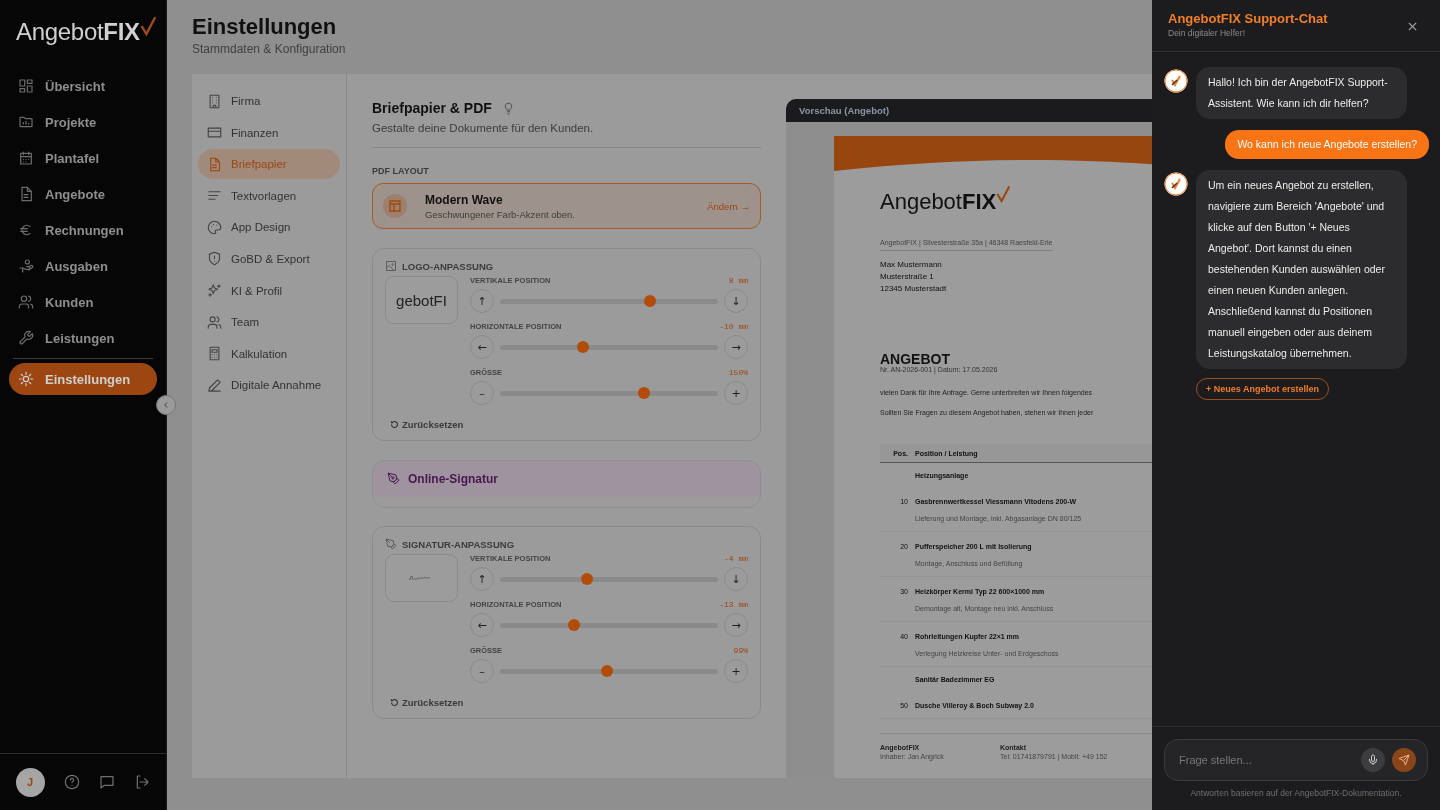 Image resolution: width=1440 pixels, height=810 pixels. What do you see at coordinates (500, 214) in the screenshot?
I see `layout-description: Geschwungener Farb-Akzent oben.` at bounding box center [500, 214].